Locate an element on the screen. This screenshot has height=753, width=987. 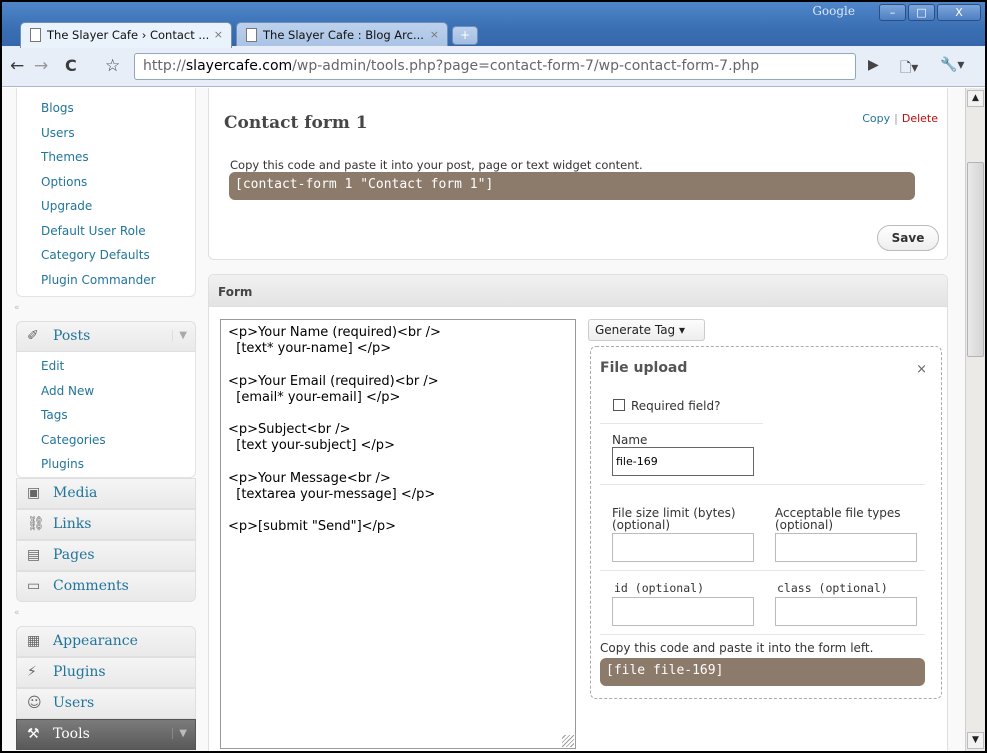
back-icon: ← is located at coordinates (17, 66).